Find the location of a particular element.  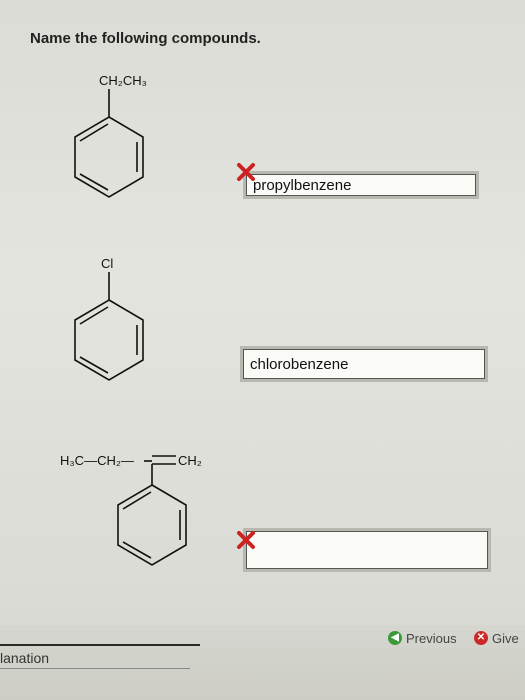

give-up-button: ✕ Give is located at coordinates (496, 638).